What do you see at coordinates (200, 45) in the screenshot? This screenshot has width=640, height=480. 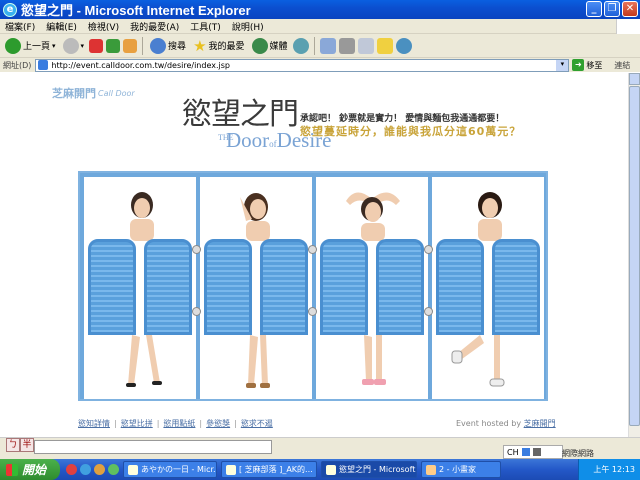 I see `star-icon: ★` at bounding box center [200, 45].